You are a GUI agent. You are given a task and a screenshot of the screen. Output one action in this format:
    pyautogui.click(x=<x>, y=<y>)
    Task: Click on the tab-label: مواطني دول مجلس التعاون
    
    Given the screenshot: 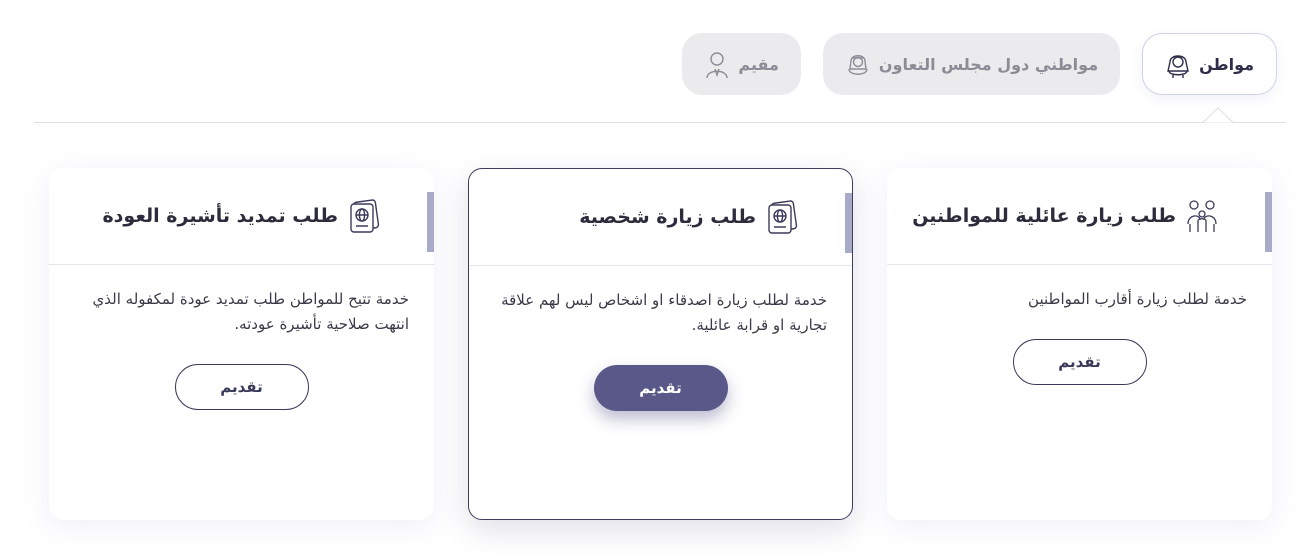 What is the action you would take?
    pyautogui.click(x=988, y=64)
    